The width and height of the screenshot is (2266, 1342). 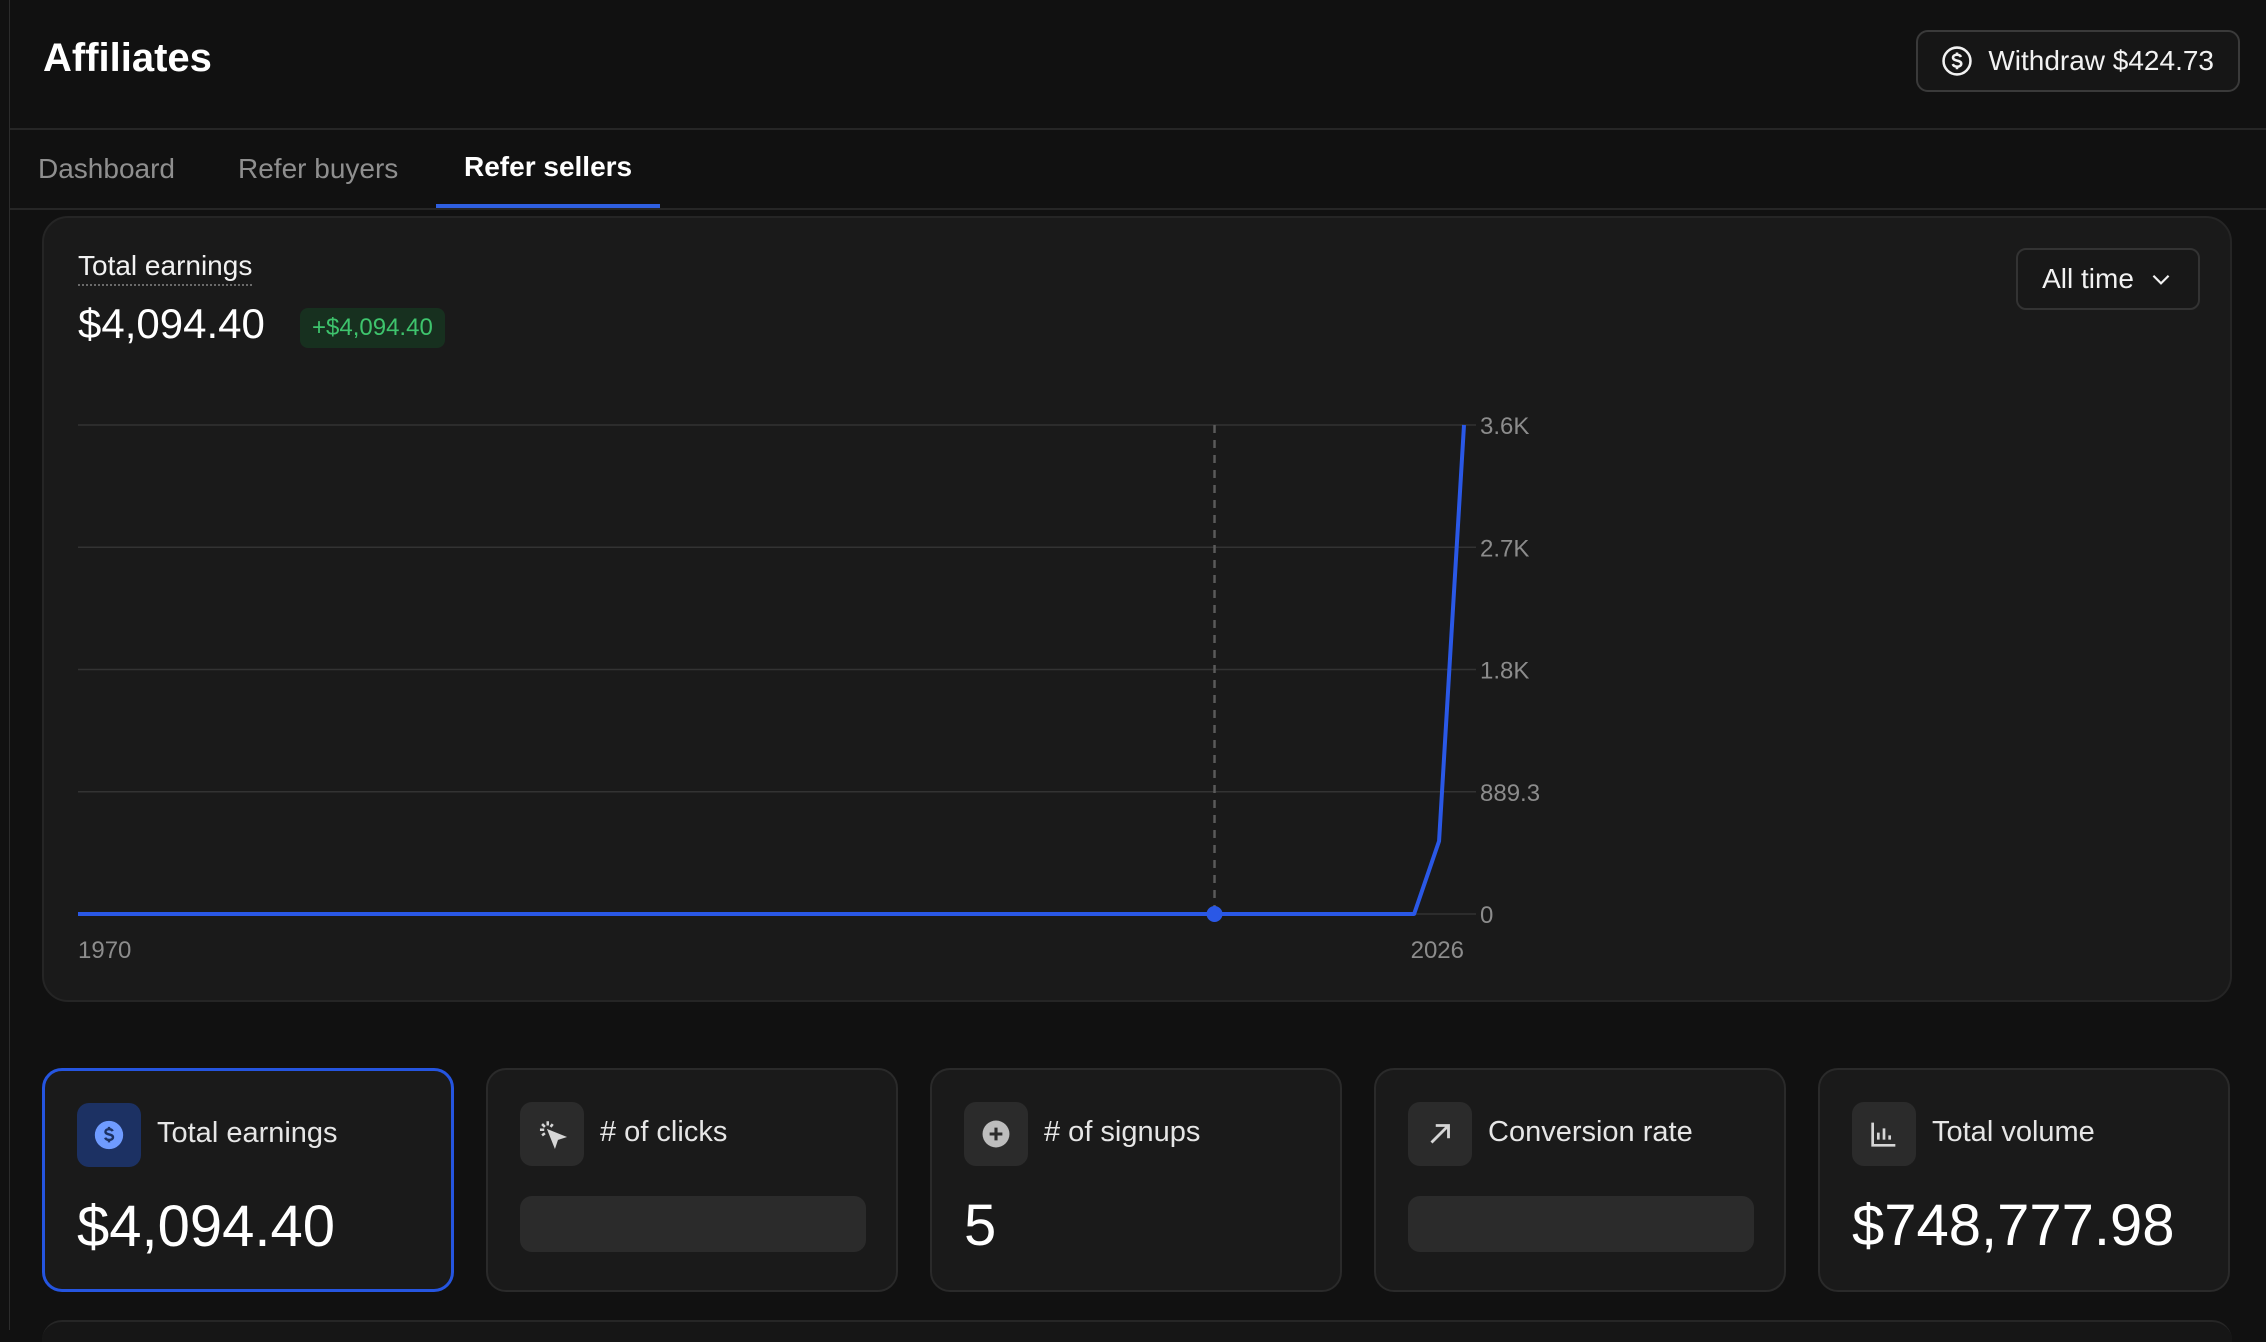 I want to click on tab-dashboard: Dashboard, so click(x=106, y=169).